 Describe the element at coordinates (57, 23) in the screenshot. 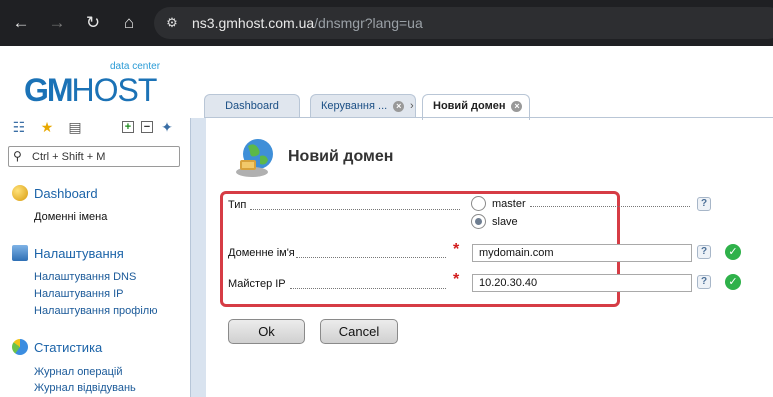

I see `forward-icon: →` at that location.